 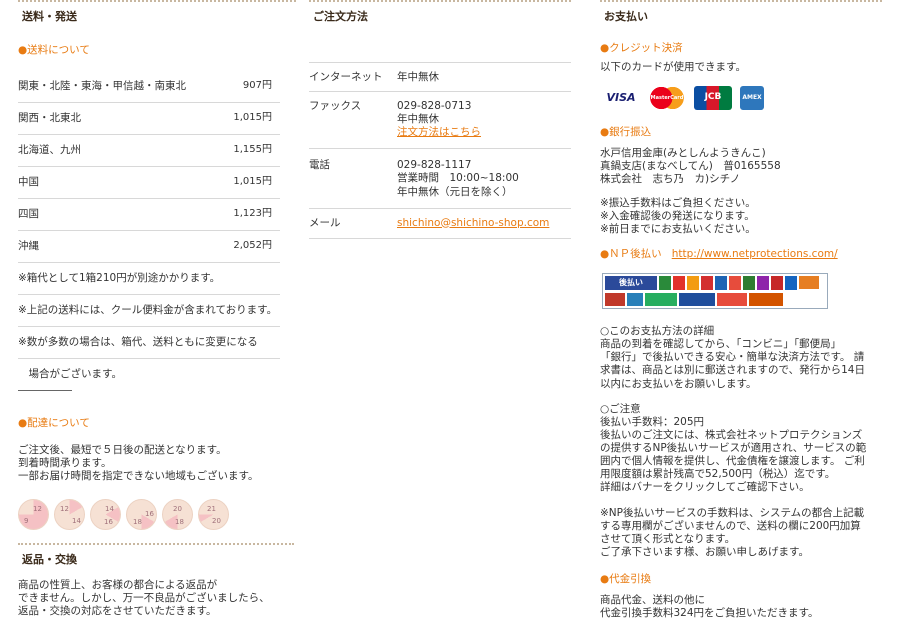 What do you see at coordinates (335, 105) in the screenshot?
I see `order-method-label: ファックス` at bounding box center [335, 105].